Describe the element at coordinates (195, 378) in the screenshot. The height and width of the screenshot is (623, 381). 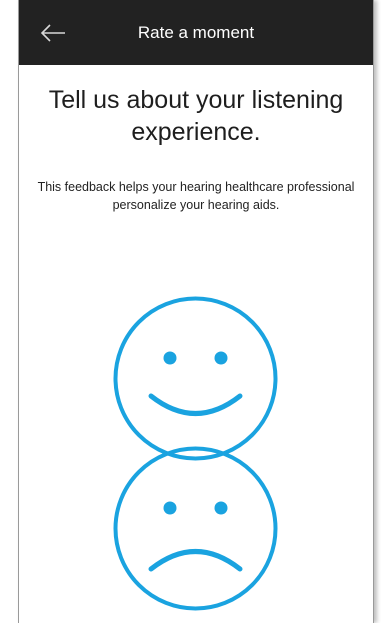
I see `happy-face-icon` at that location.